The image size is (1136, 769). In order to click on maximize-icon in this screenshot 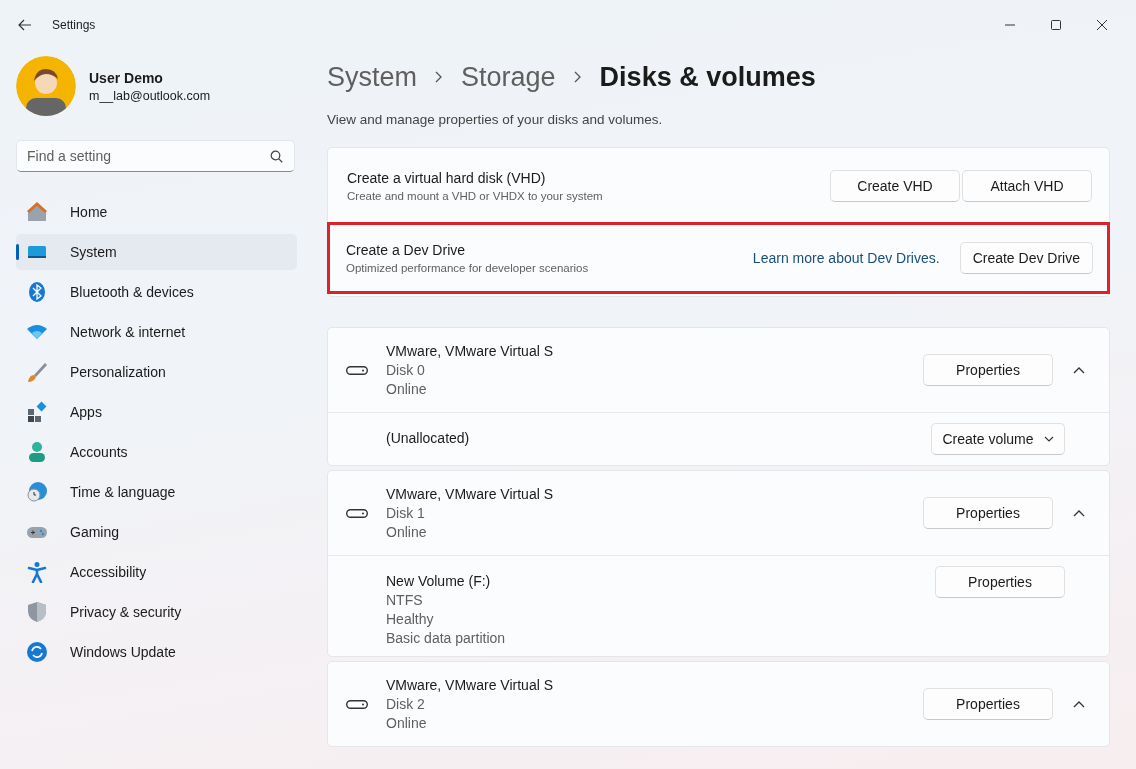, I will do `click(1056, 25)`.